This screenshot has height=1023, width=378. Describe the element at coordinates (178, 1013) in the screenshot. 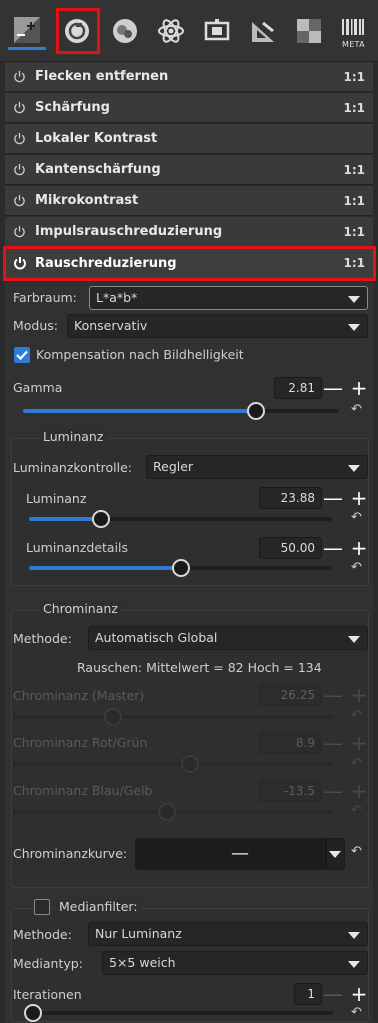

I see `iterationen-slider` at that location.